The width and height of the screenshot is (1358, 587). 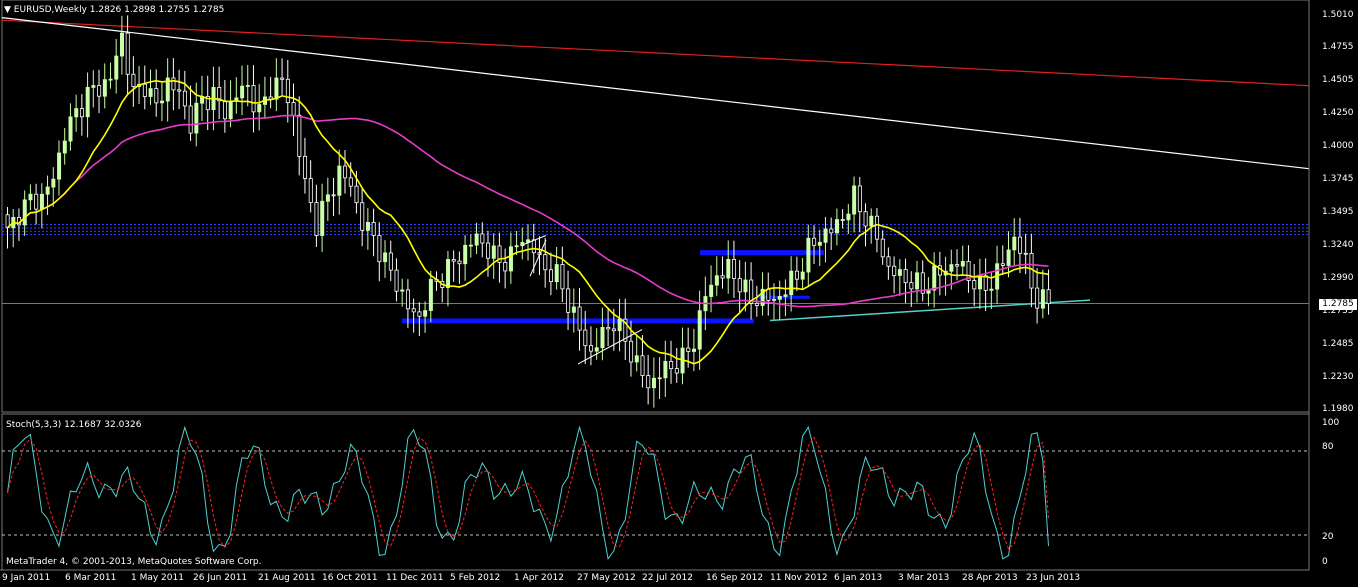 I want to click on price-tick: 1.3240, so click(x=1338, y=245).